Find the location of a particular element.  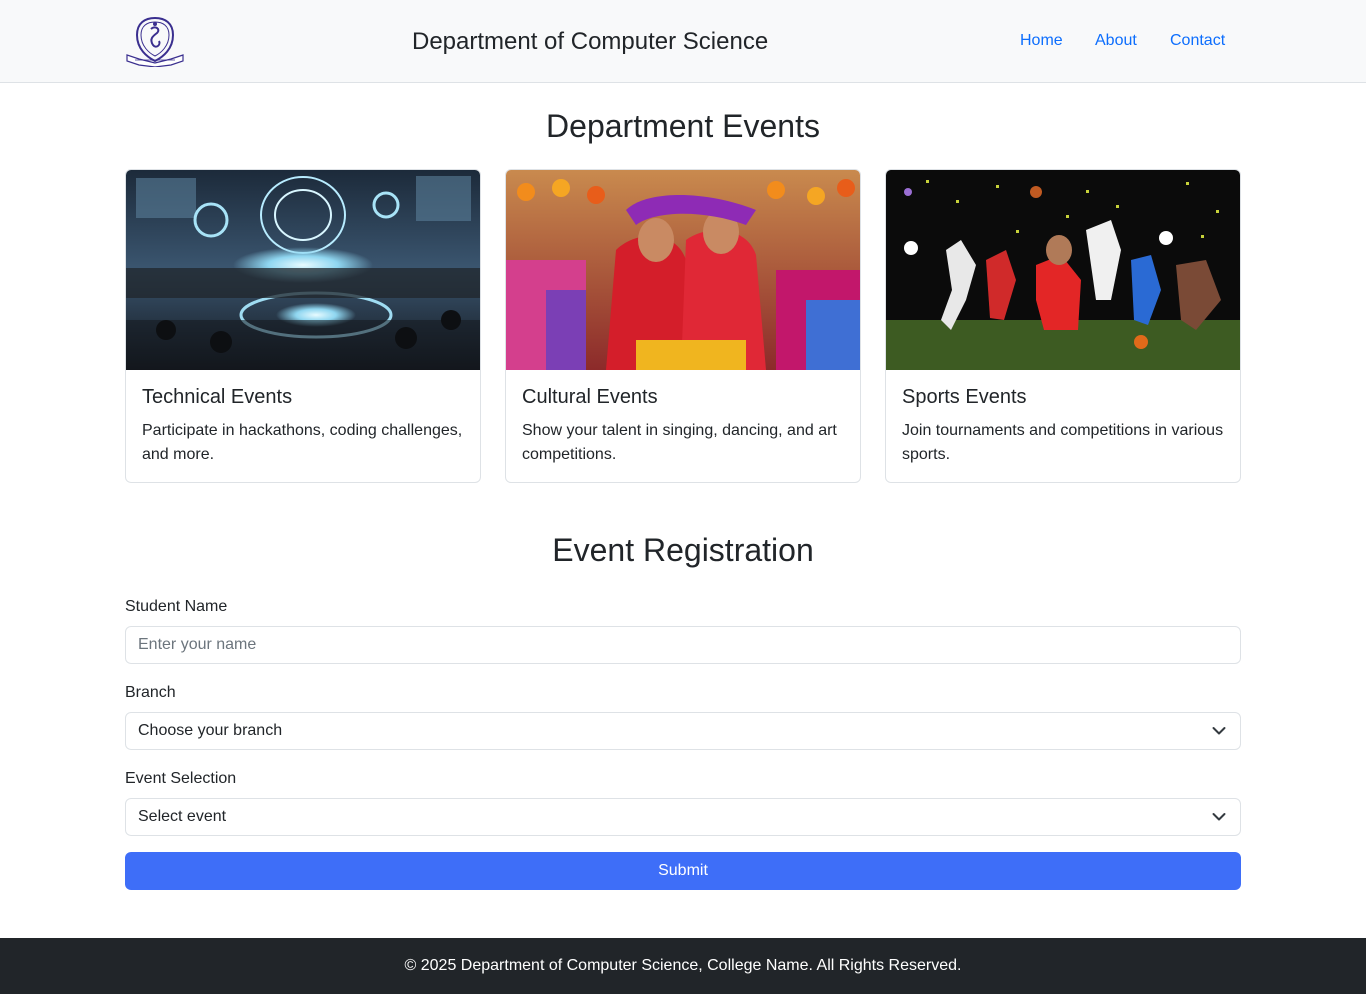

student-name-input is located at coordinates (683, 645).